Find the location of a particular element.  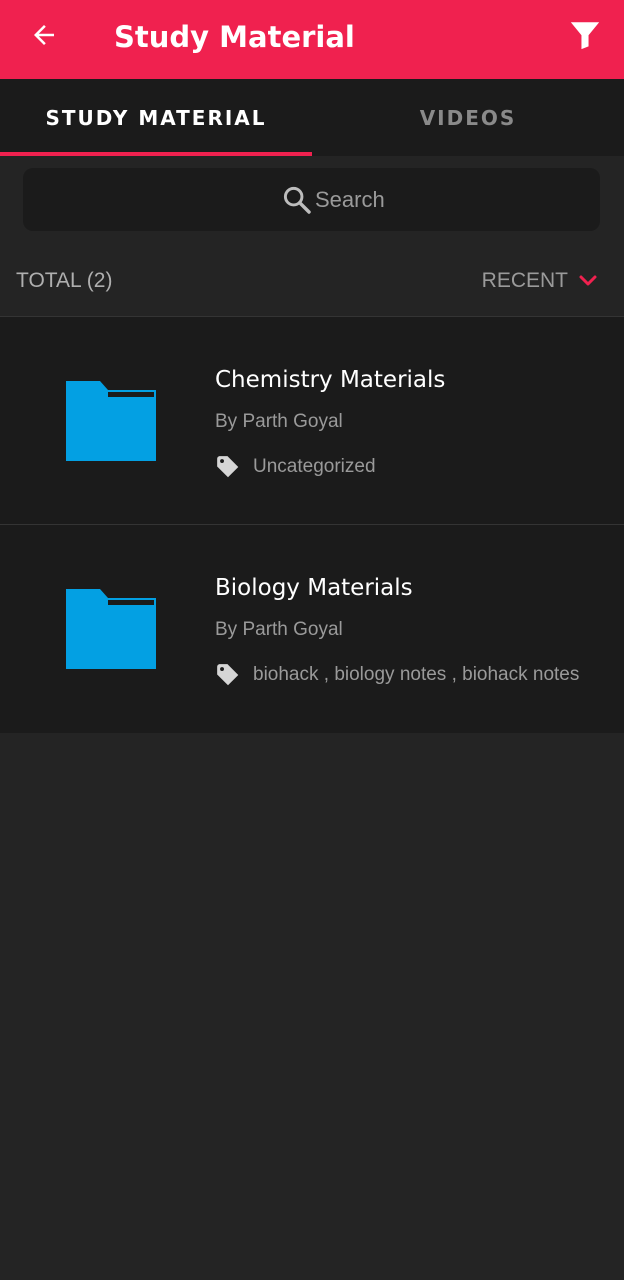

arrow-left-icon is located at coordinates (44, 35).